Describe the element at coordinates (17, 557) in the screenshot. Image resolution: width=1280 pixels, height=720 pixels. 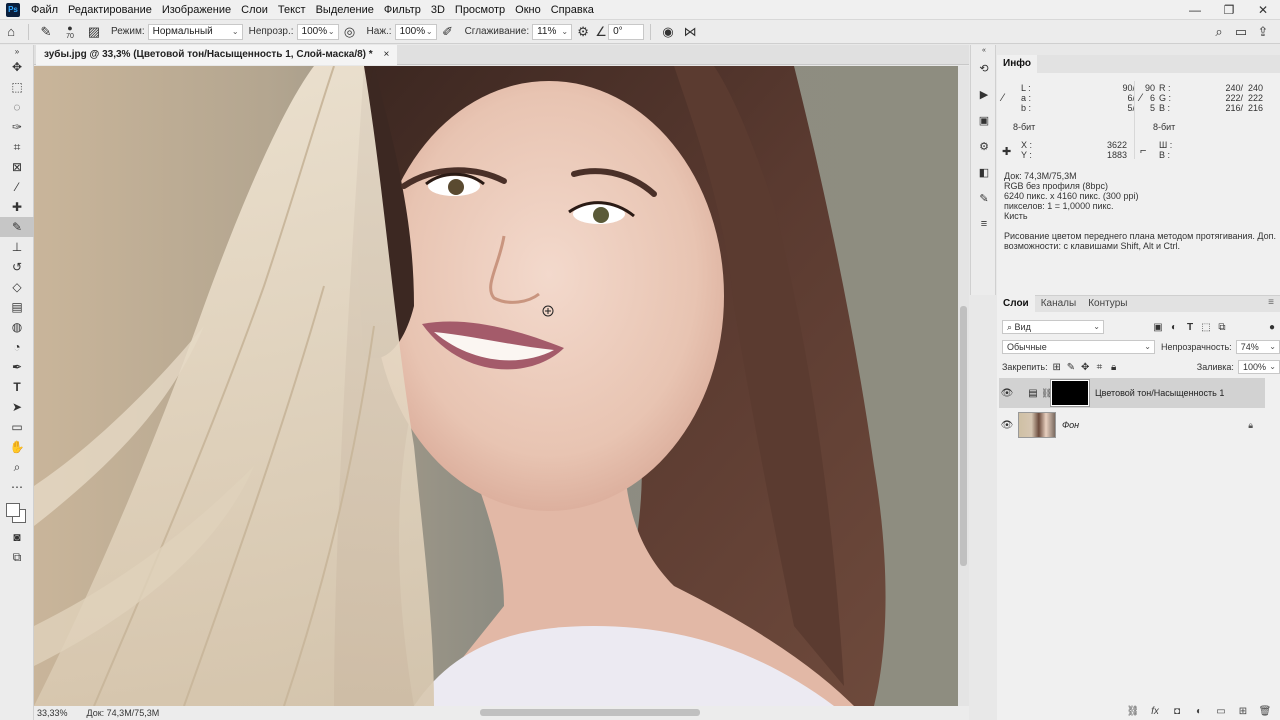
I see `screen-mode-icon: ⧉` at that location.